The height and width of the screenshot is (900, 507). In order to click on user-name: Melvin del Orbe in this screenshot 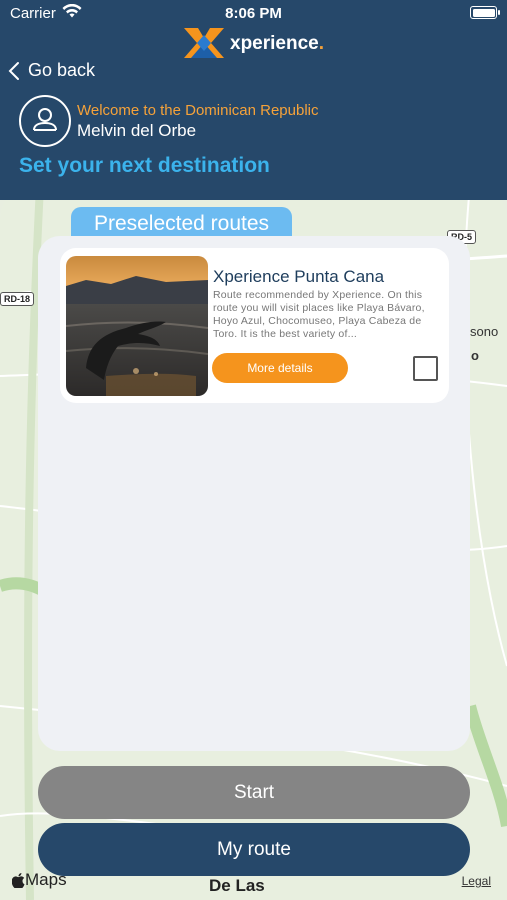, I will do `click(137, 130)`.